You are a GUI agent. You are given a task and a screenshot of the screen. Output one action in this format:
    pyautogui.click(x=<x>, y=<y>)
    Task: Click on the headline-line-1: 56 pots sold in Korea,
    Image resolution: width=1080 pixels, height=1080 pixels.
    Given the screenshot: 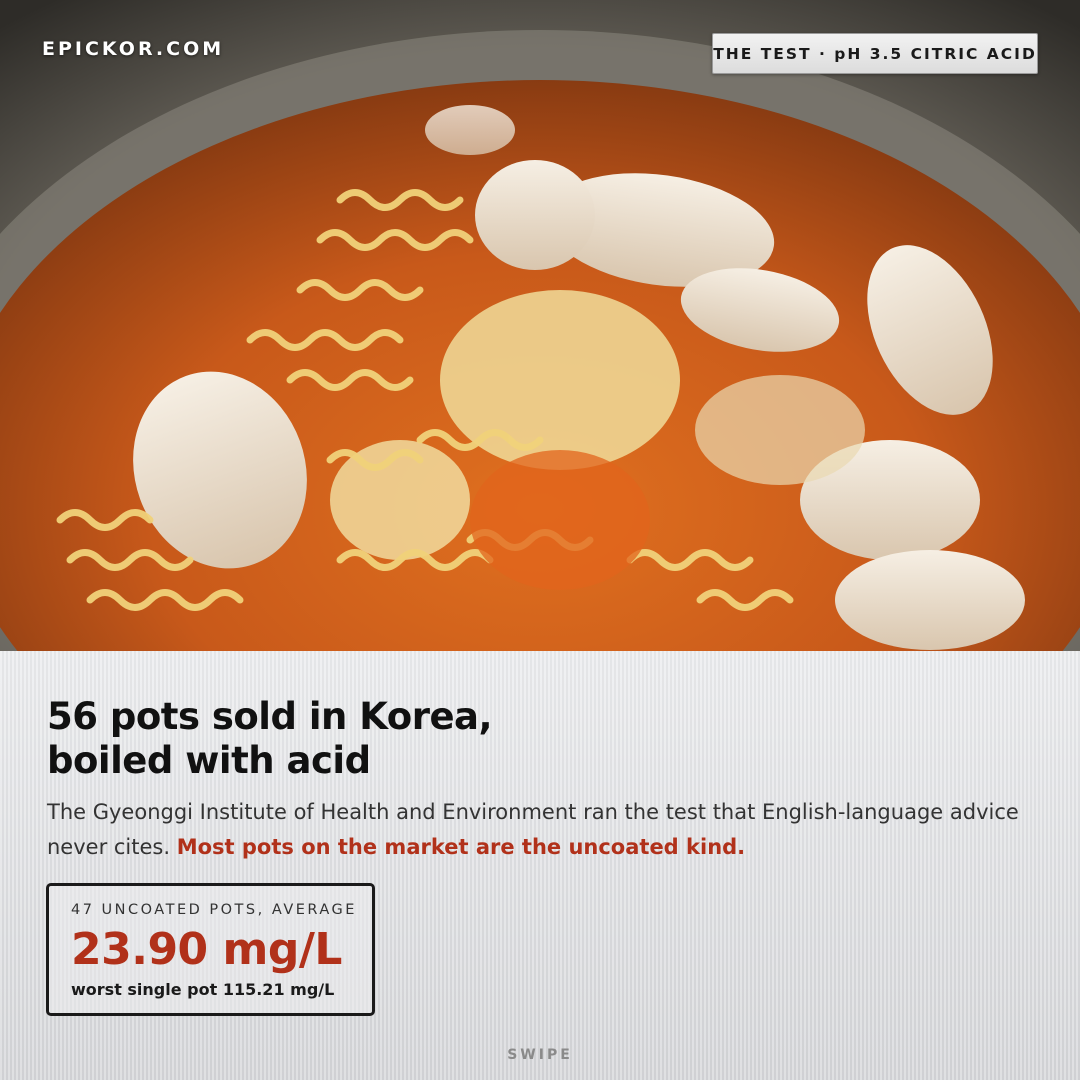 What is the action you would take?
    pyautogui.click(x=270, y=716)
    